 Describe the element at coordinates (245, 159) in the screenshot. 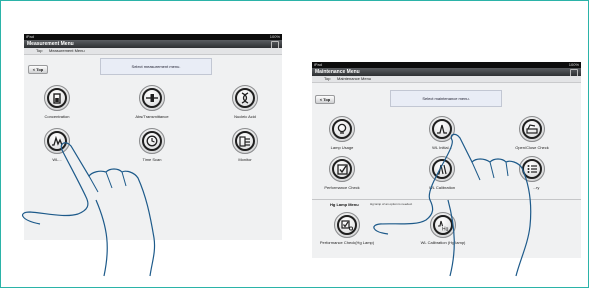

I see `monitor-label: Monitor` at that location.